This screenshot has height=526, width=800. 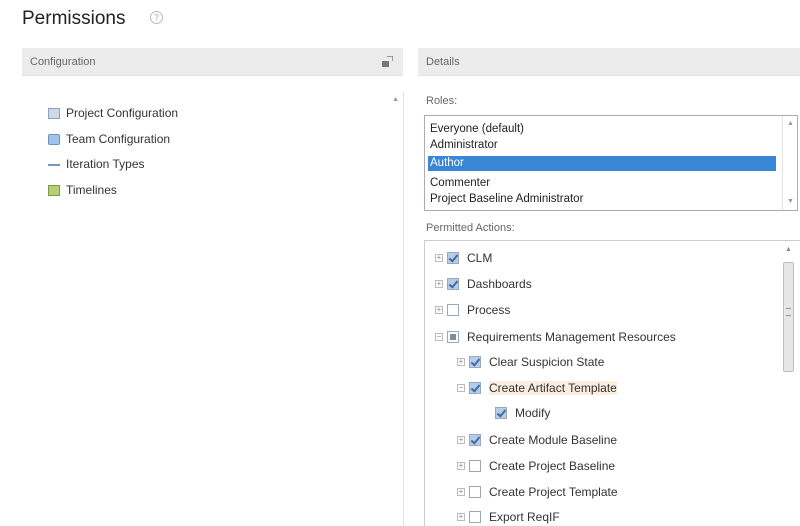 I want to click on tree-node-create-project-template: + Create Project Template, so click(x=537, y=492).